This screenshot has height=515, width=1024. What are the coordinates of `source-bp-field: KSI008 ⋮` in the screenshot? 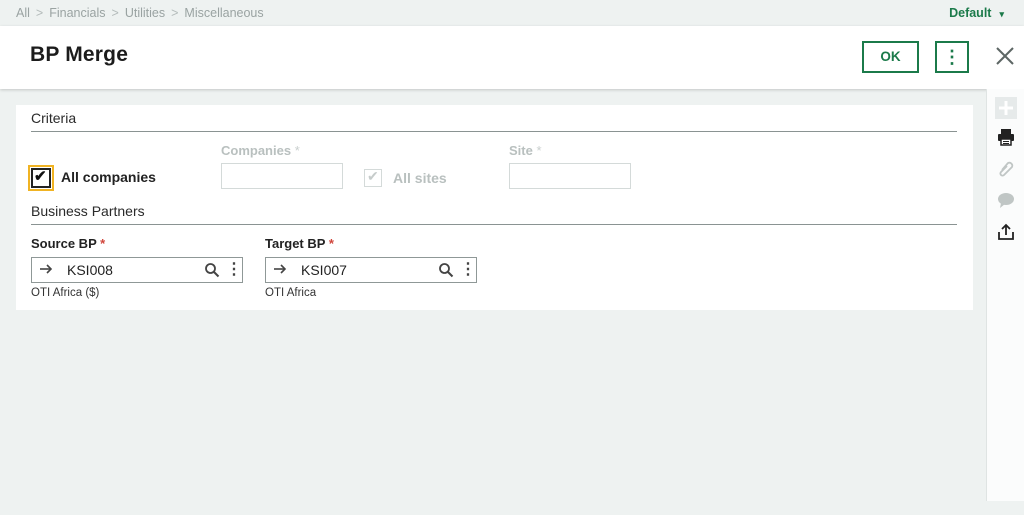 It's located at (137, 270).